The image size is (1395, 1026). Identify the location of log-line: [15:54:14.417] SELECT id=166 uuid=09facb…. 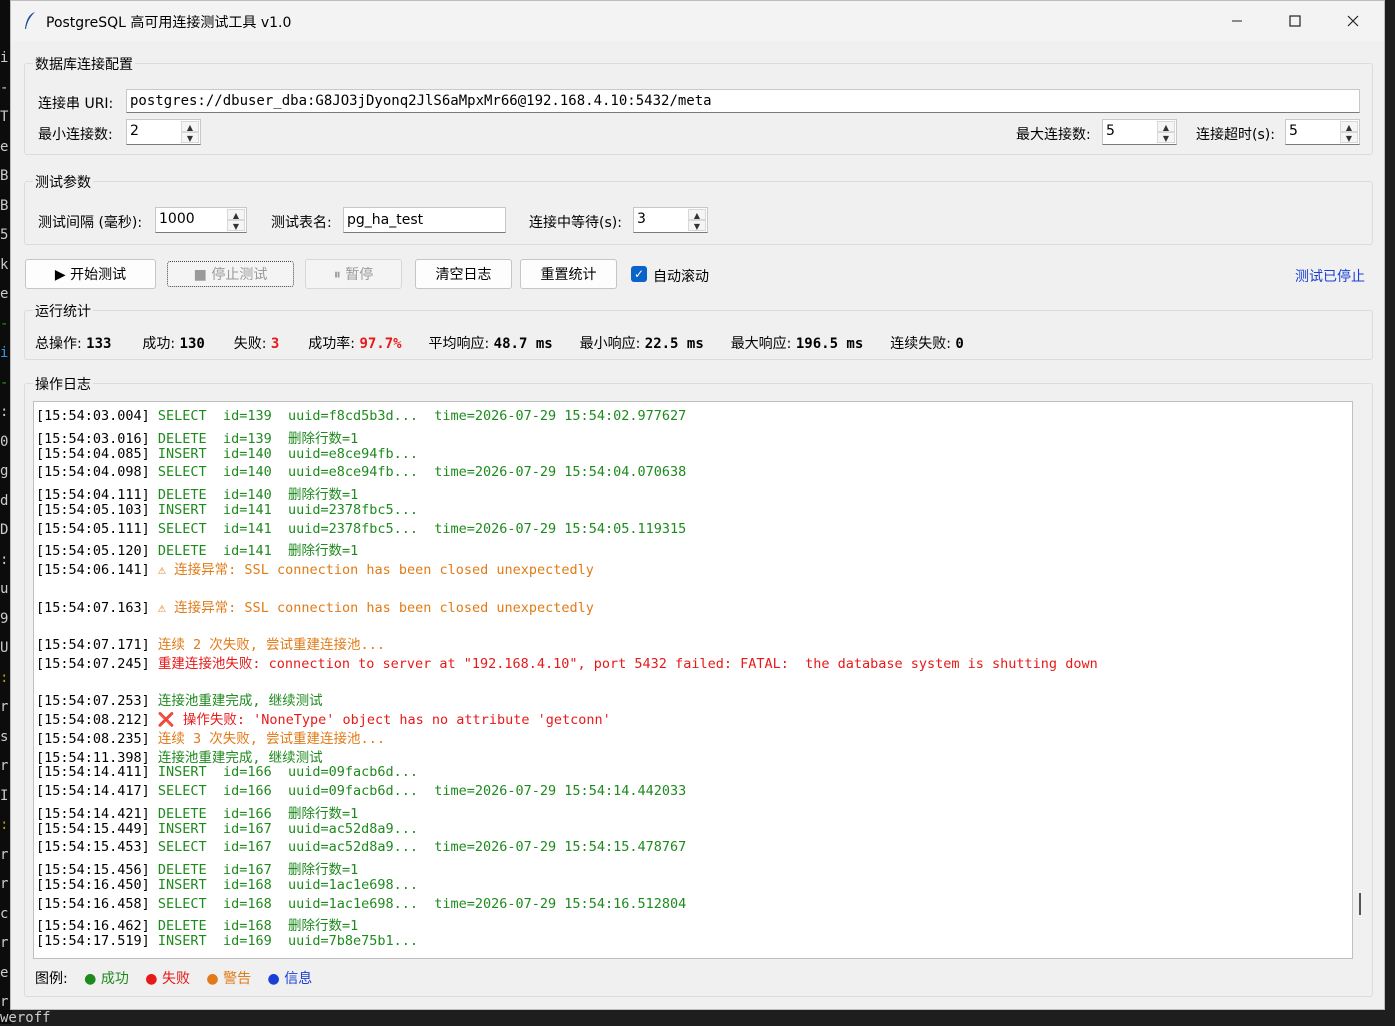
(361, 792).